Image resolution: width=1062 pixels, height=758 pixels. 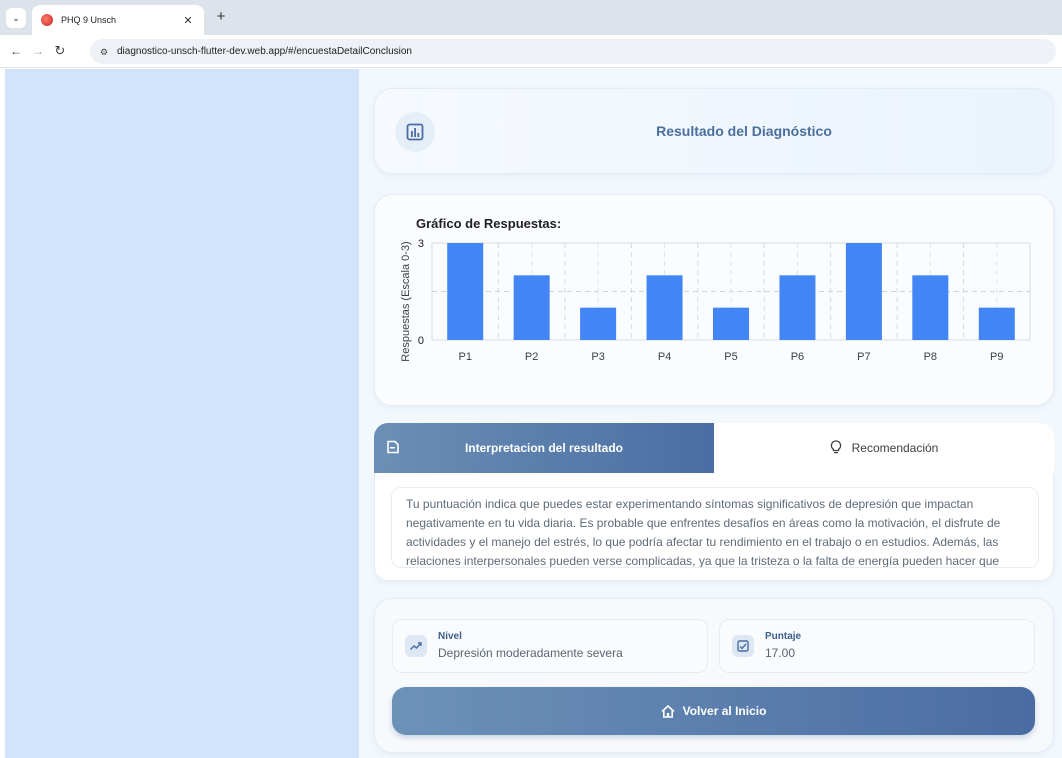 What do you see at coordinates (664, 307) in the screenshot?
I see `bar-p4` at bounding box center [664, 307].